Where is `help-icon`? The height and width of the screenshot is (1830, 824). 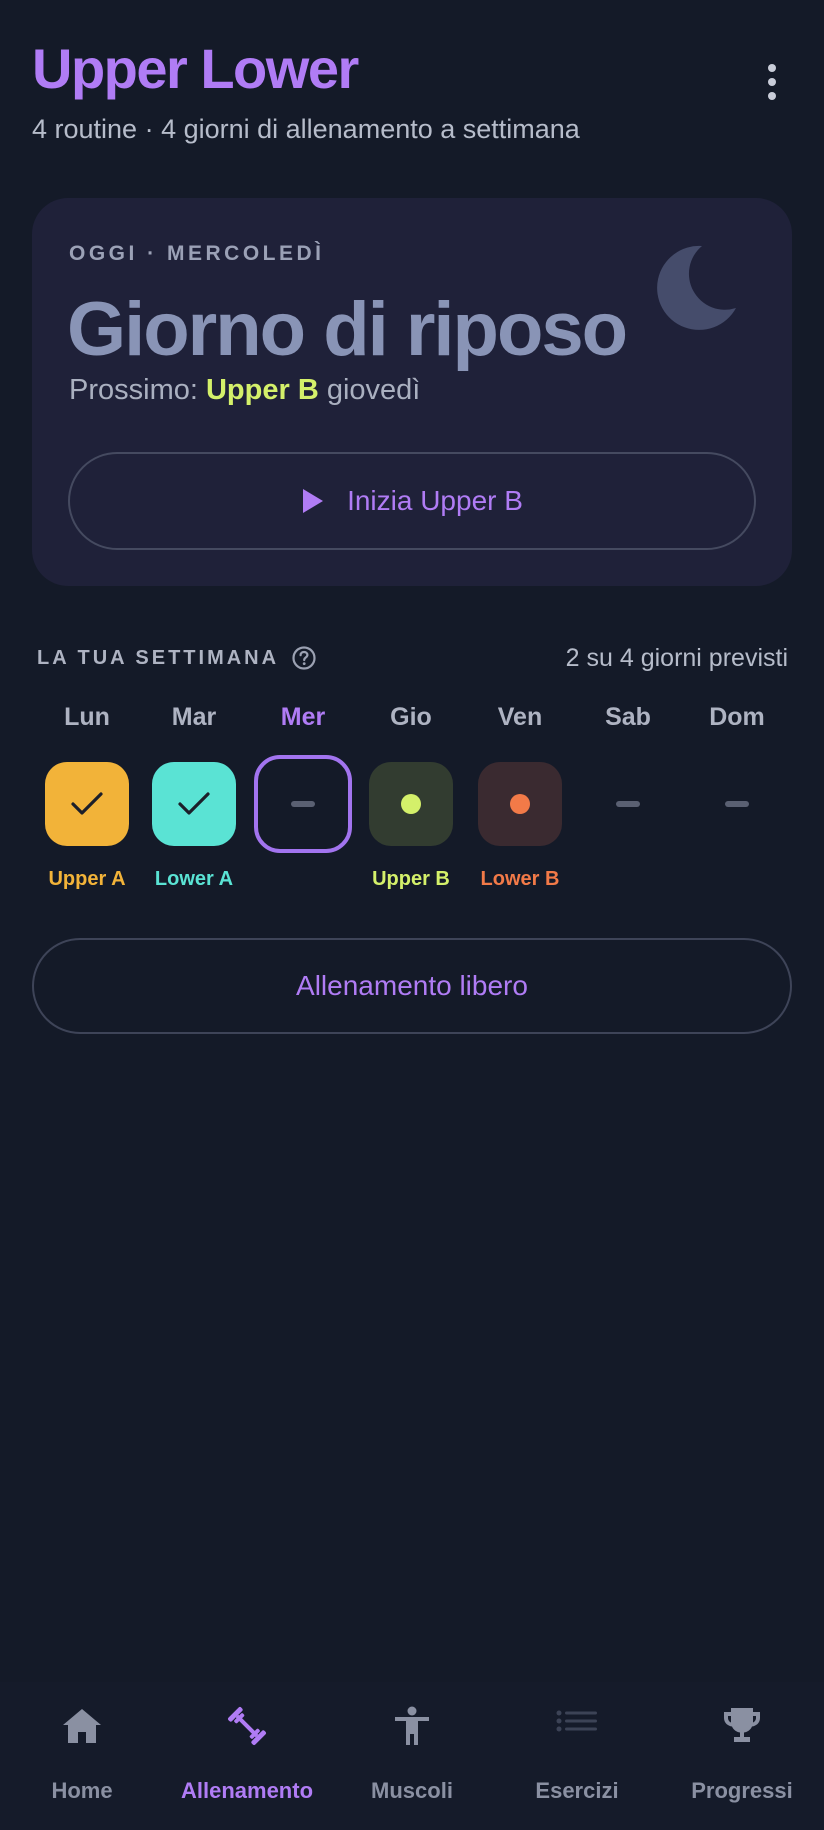 help-icon is located at coordinates (304, 658).